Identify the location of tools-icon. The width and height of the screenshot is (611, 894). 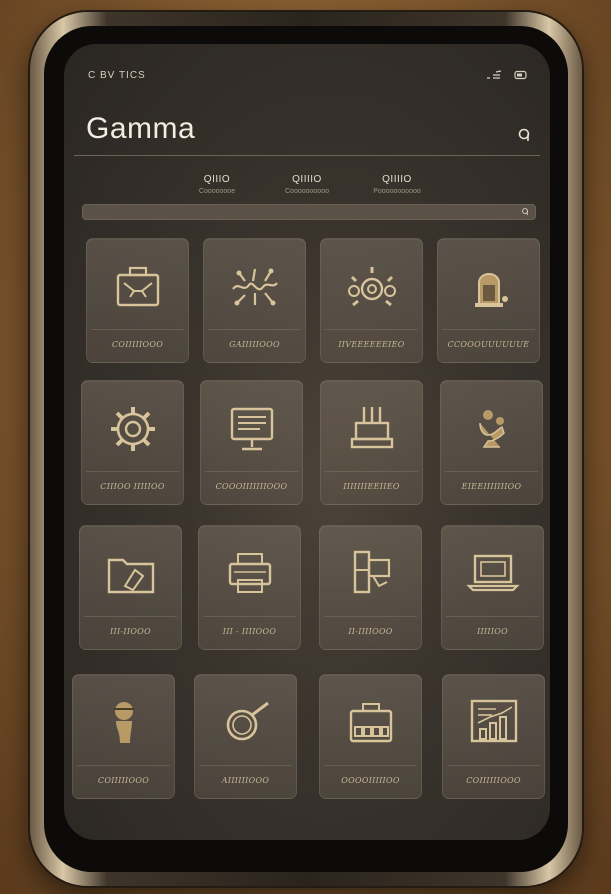
(371, 428).